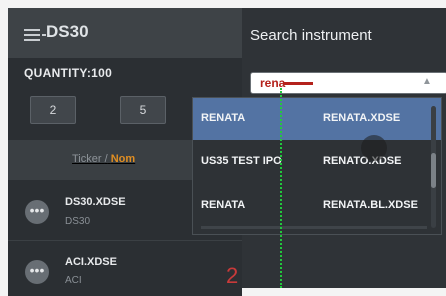  I want to click on ticker-sort-link: Ticker, so click(87, 159).